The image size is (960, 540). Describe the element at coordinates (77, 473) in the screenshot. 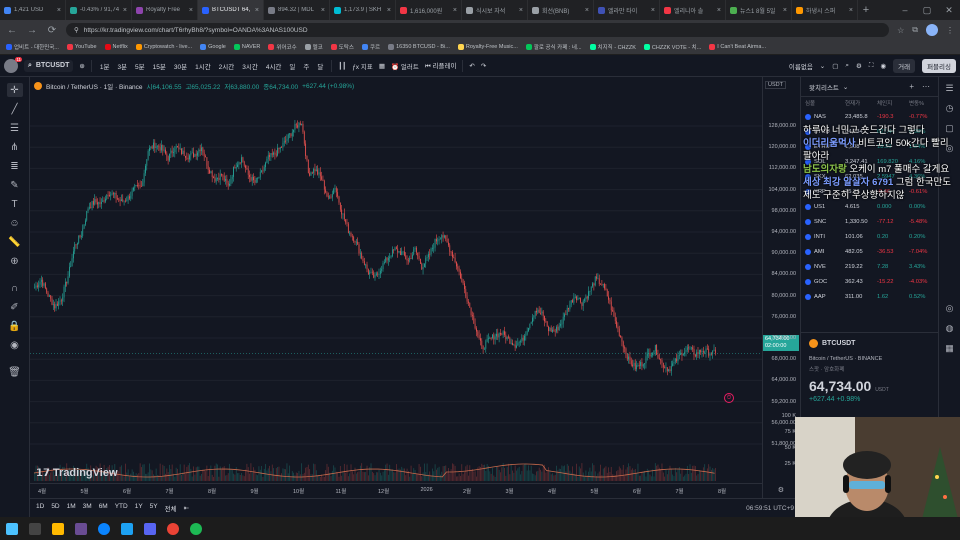

I see `tradingview-watermark: 𝟭𝟳 TradingView` at that location.